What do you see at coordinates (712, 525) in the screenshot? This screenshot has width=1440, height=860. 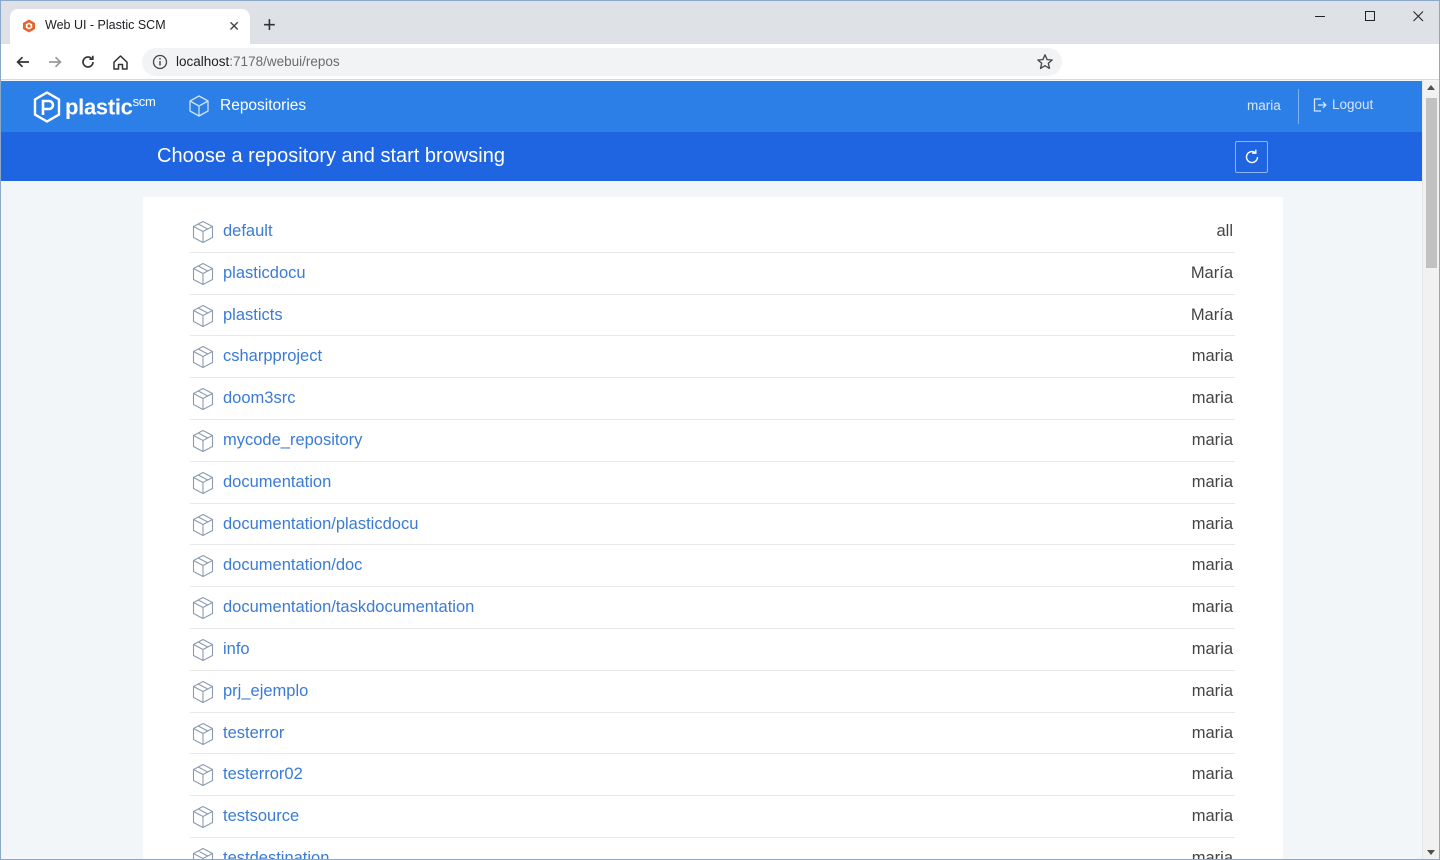 I see `repository-row: documentation/plasticdocu maria` at bounding box center [712, 525].